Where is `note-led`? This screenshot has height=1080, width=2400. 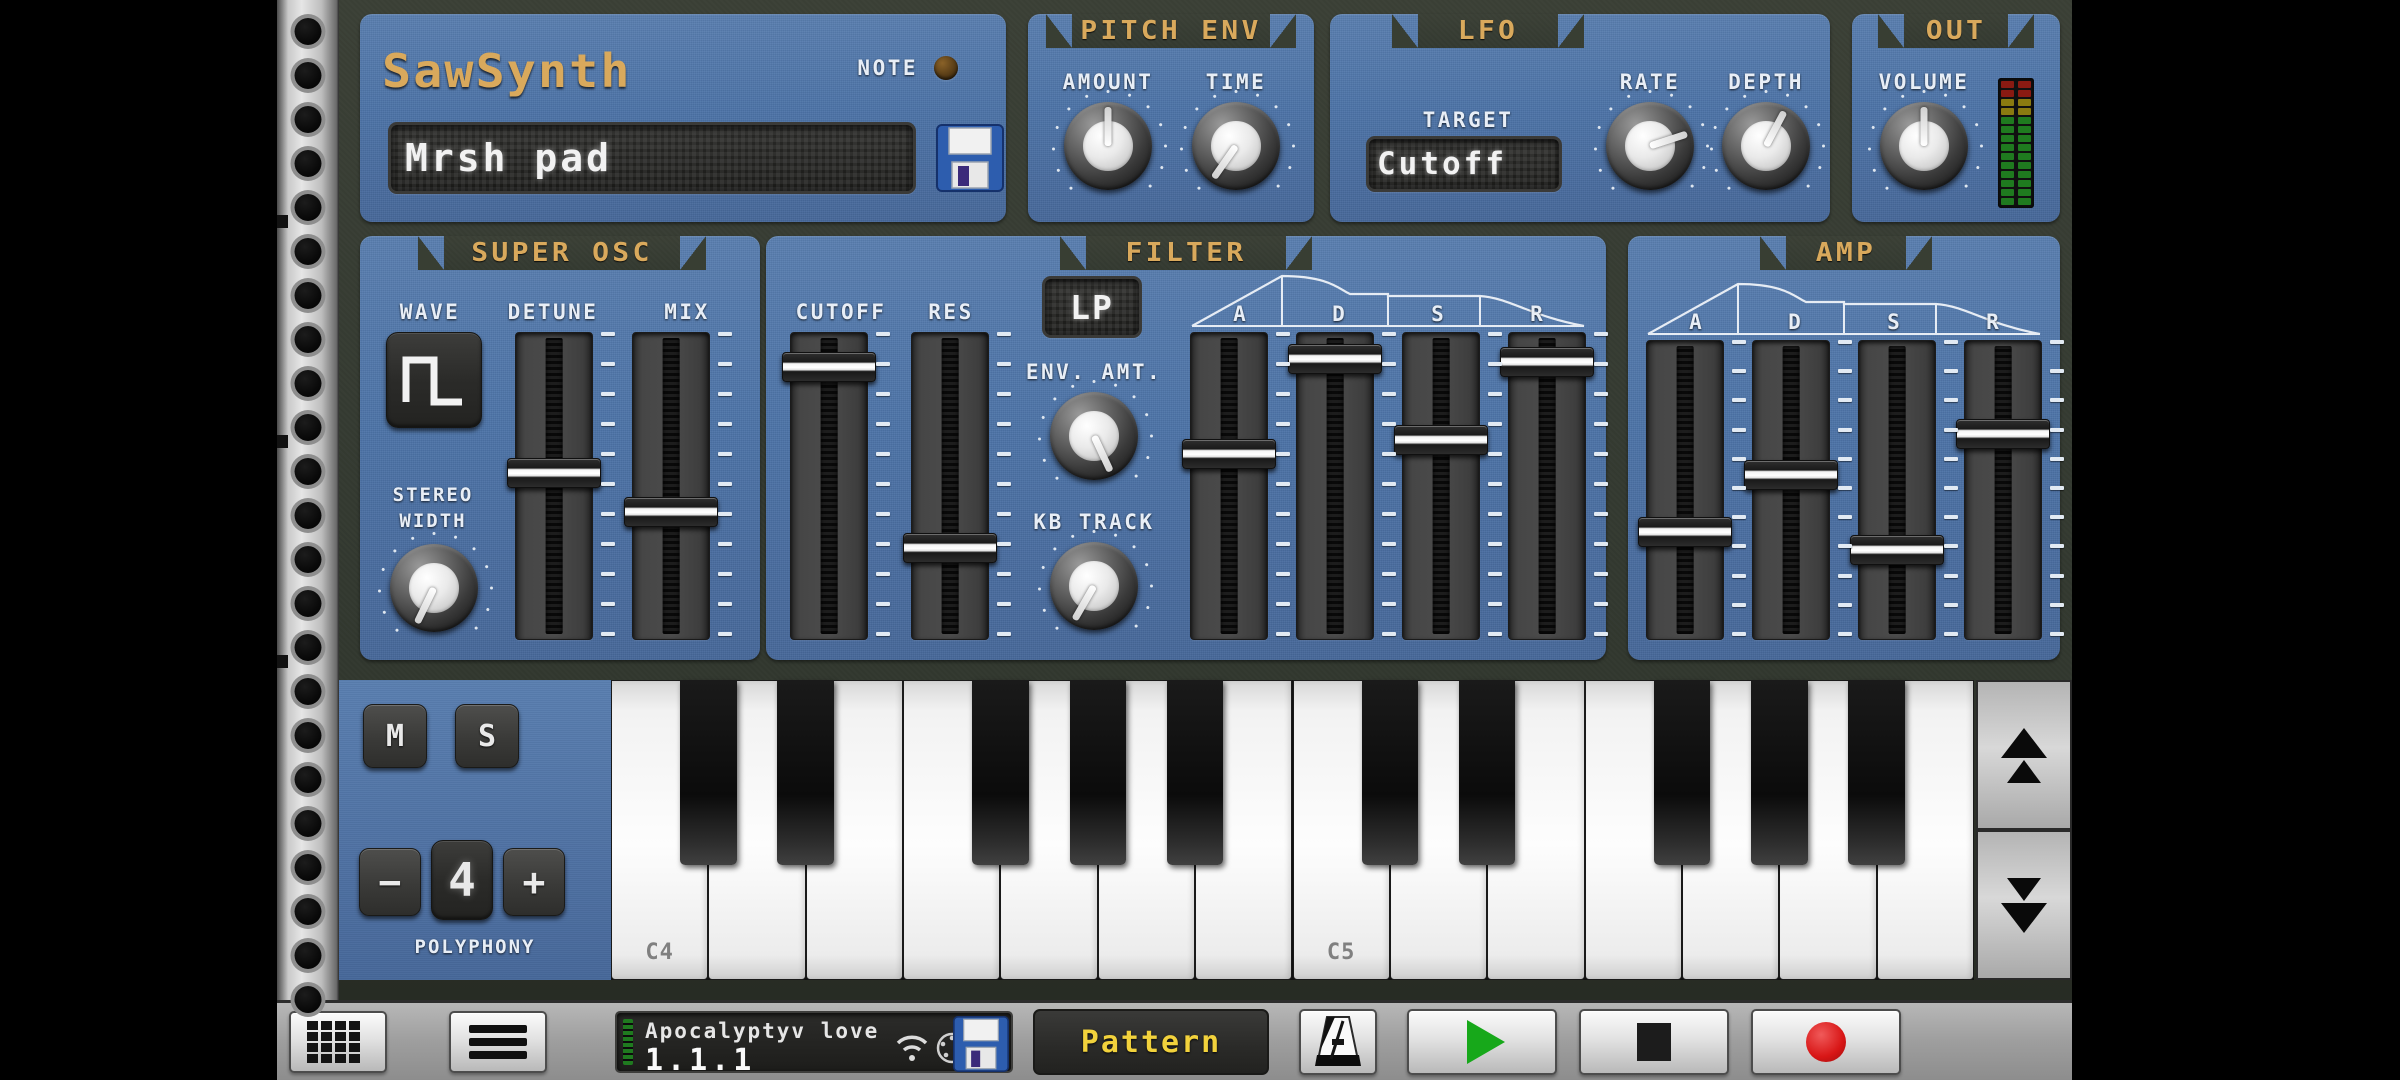
note-led is located at coordinates (946, 68).